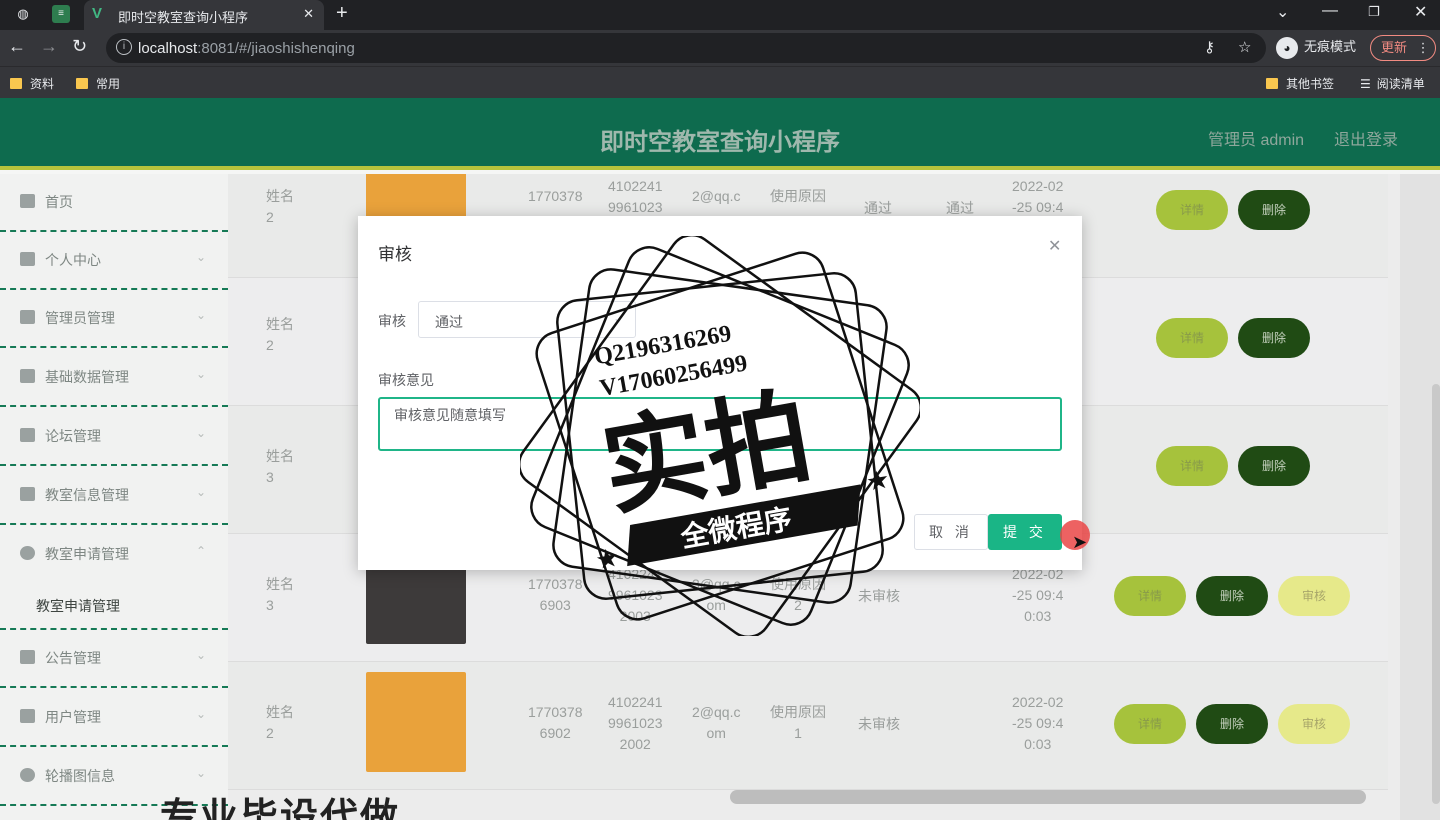  I want to click on bookmark-folder: 其他书签, so click(1300, 83).